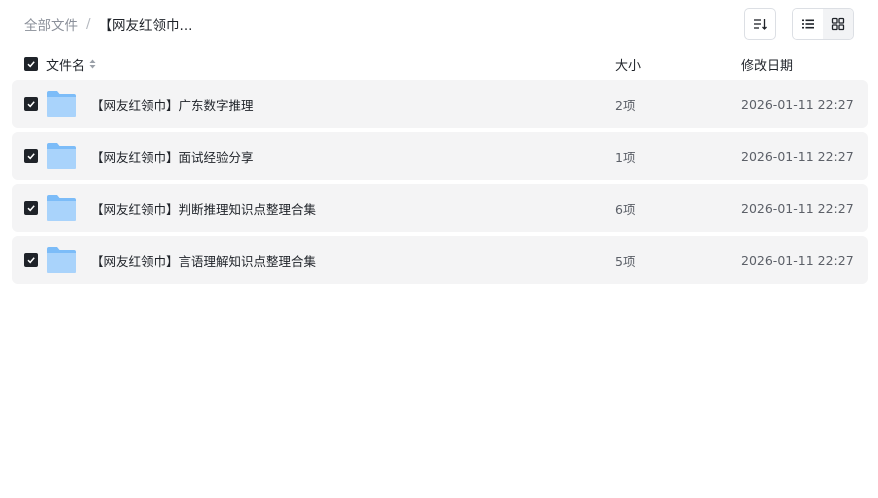 The image size is (878, 498). Describe the element at coordinates (625, 157) in the screenshot. I see `row-file-size: 1项` at that location.